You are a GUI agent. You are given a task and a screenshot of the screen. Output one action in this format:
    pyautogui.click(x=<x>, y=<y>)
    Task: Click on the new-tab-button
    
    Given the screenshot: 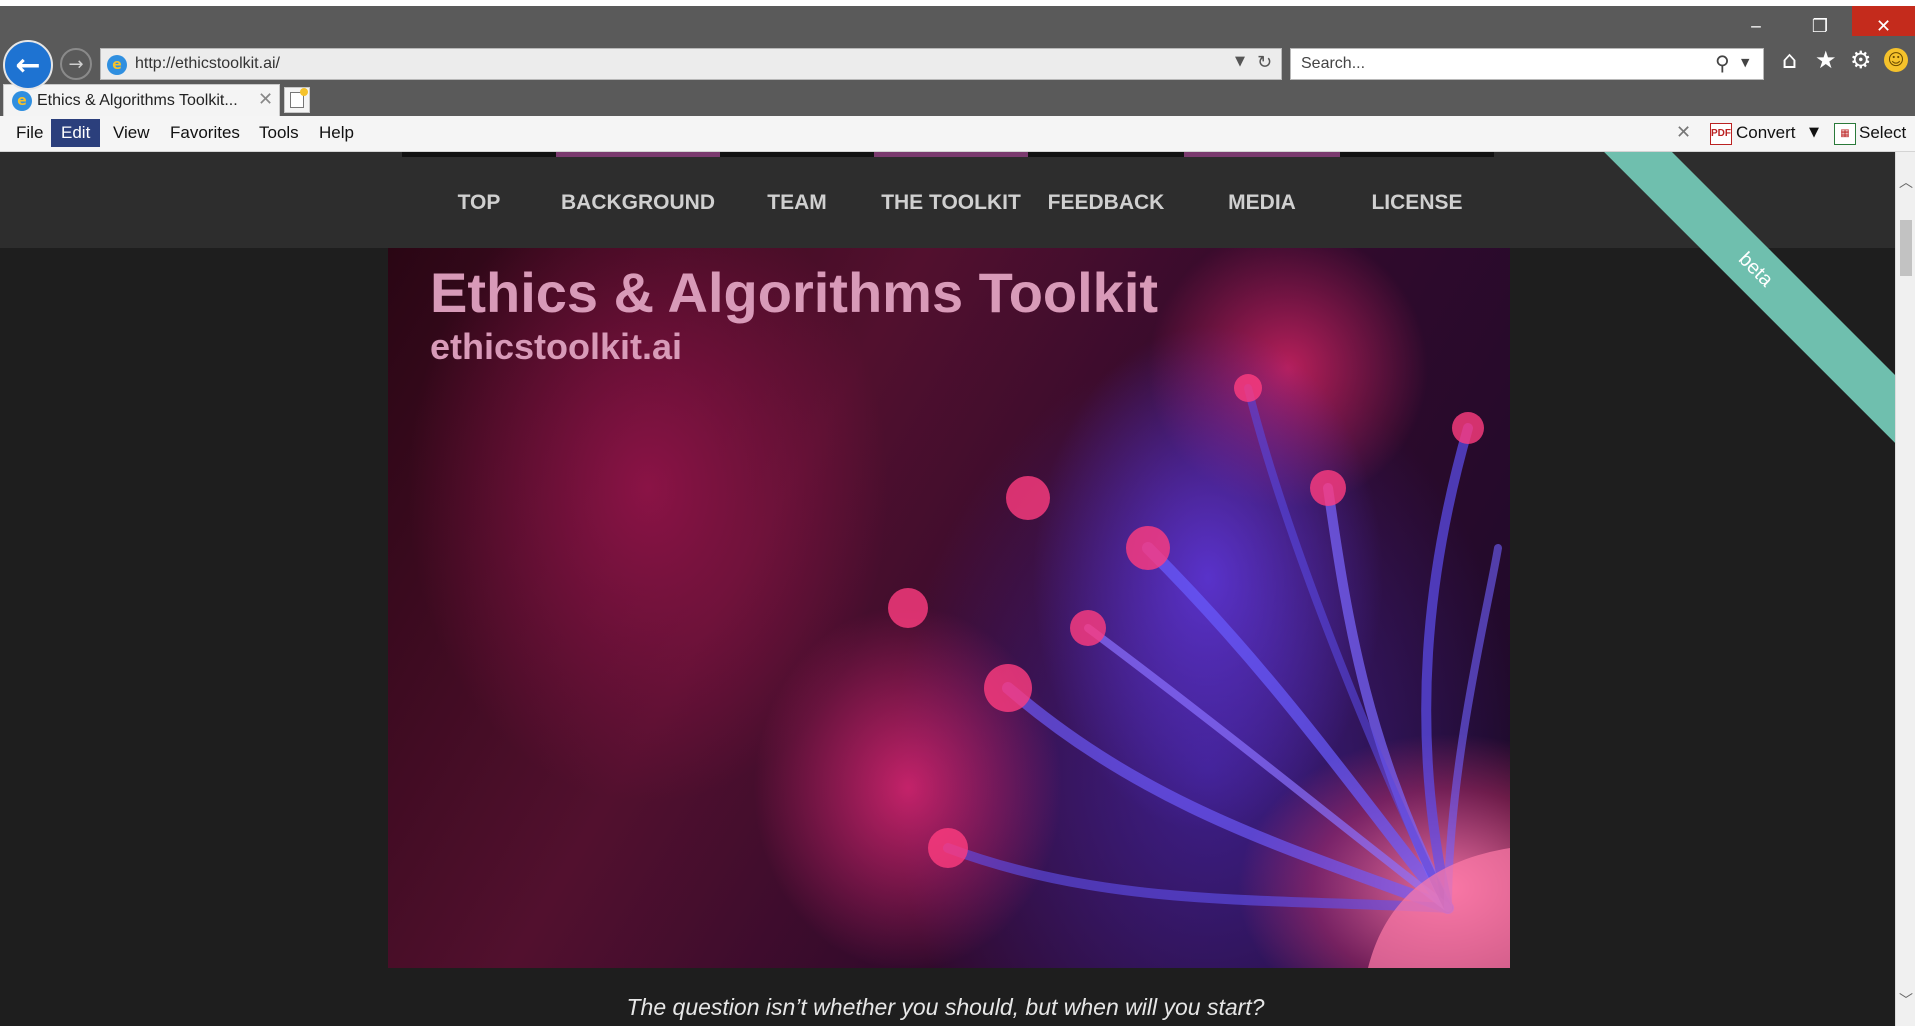 What is the action you would take?
    pyautogui.click(x=297, y=100)
    